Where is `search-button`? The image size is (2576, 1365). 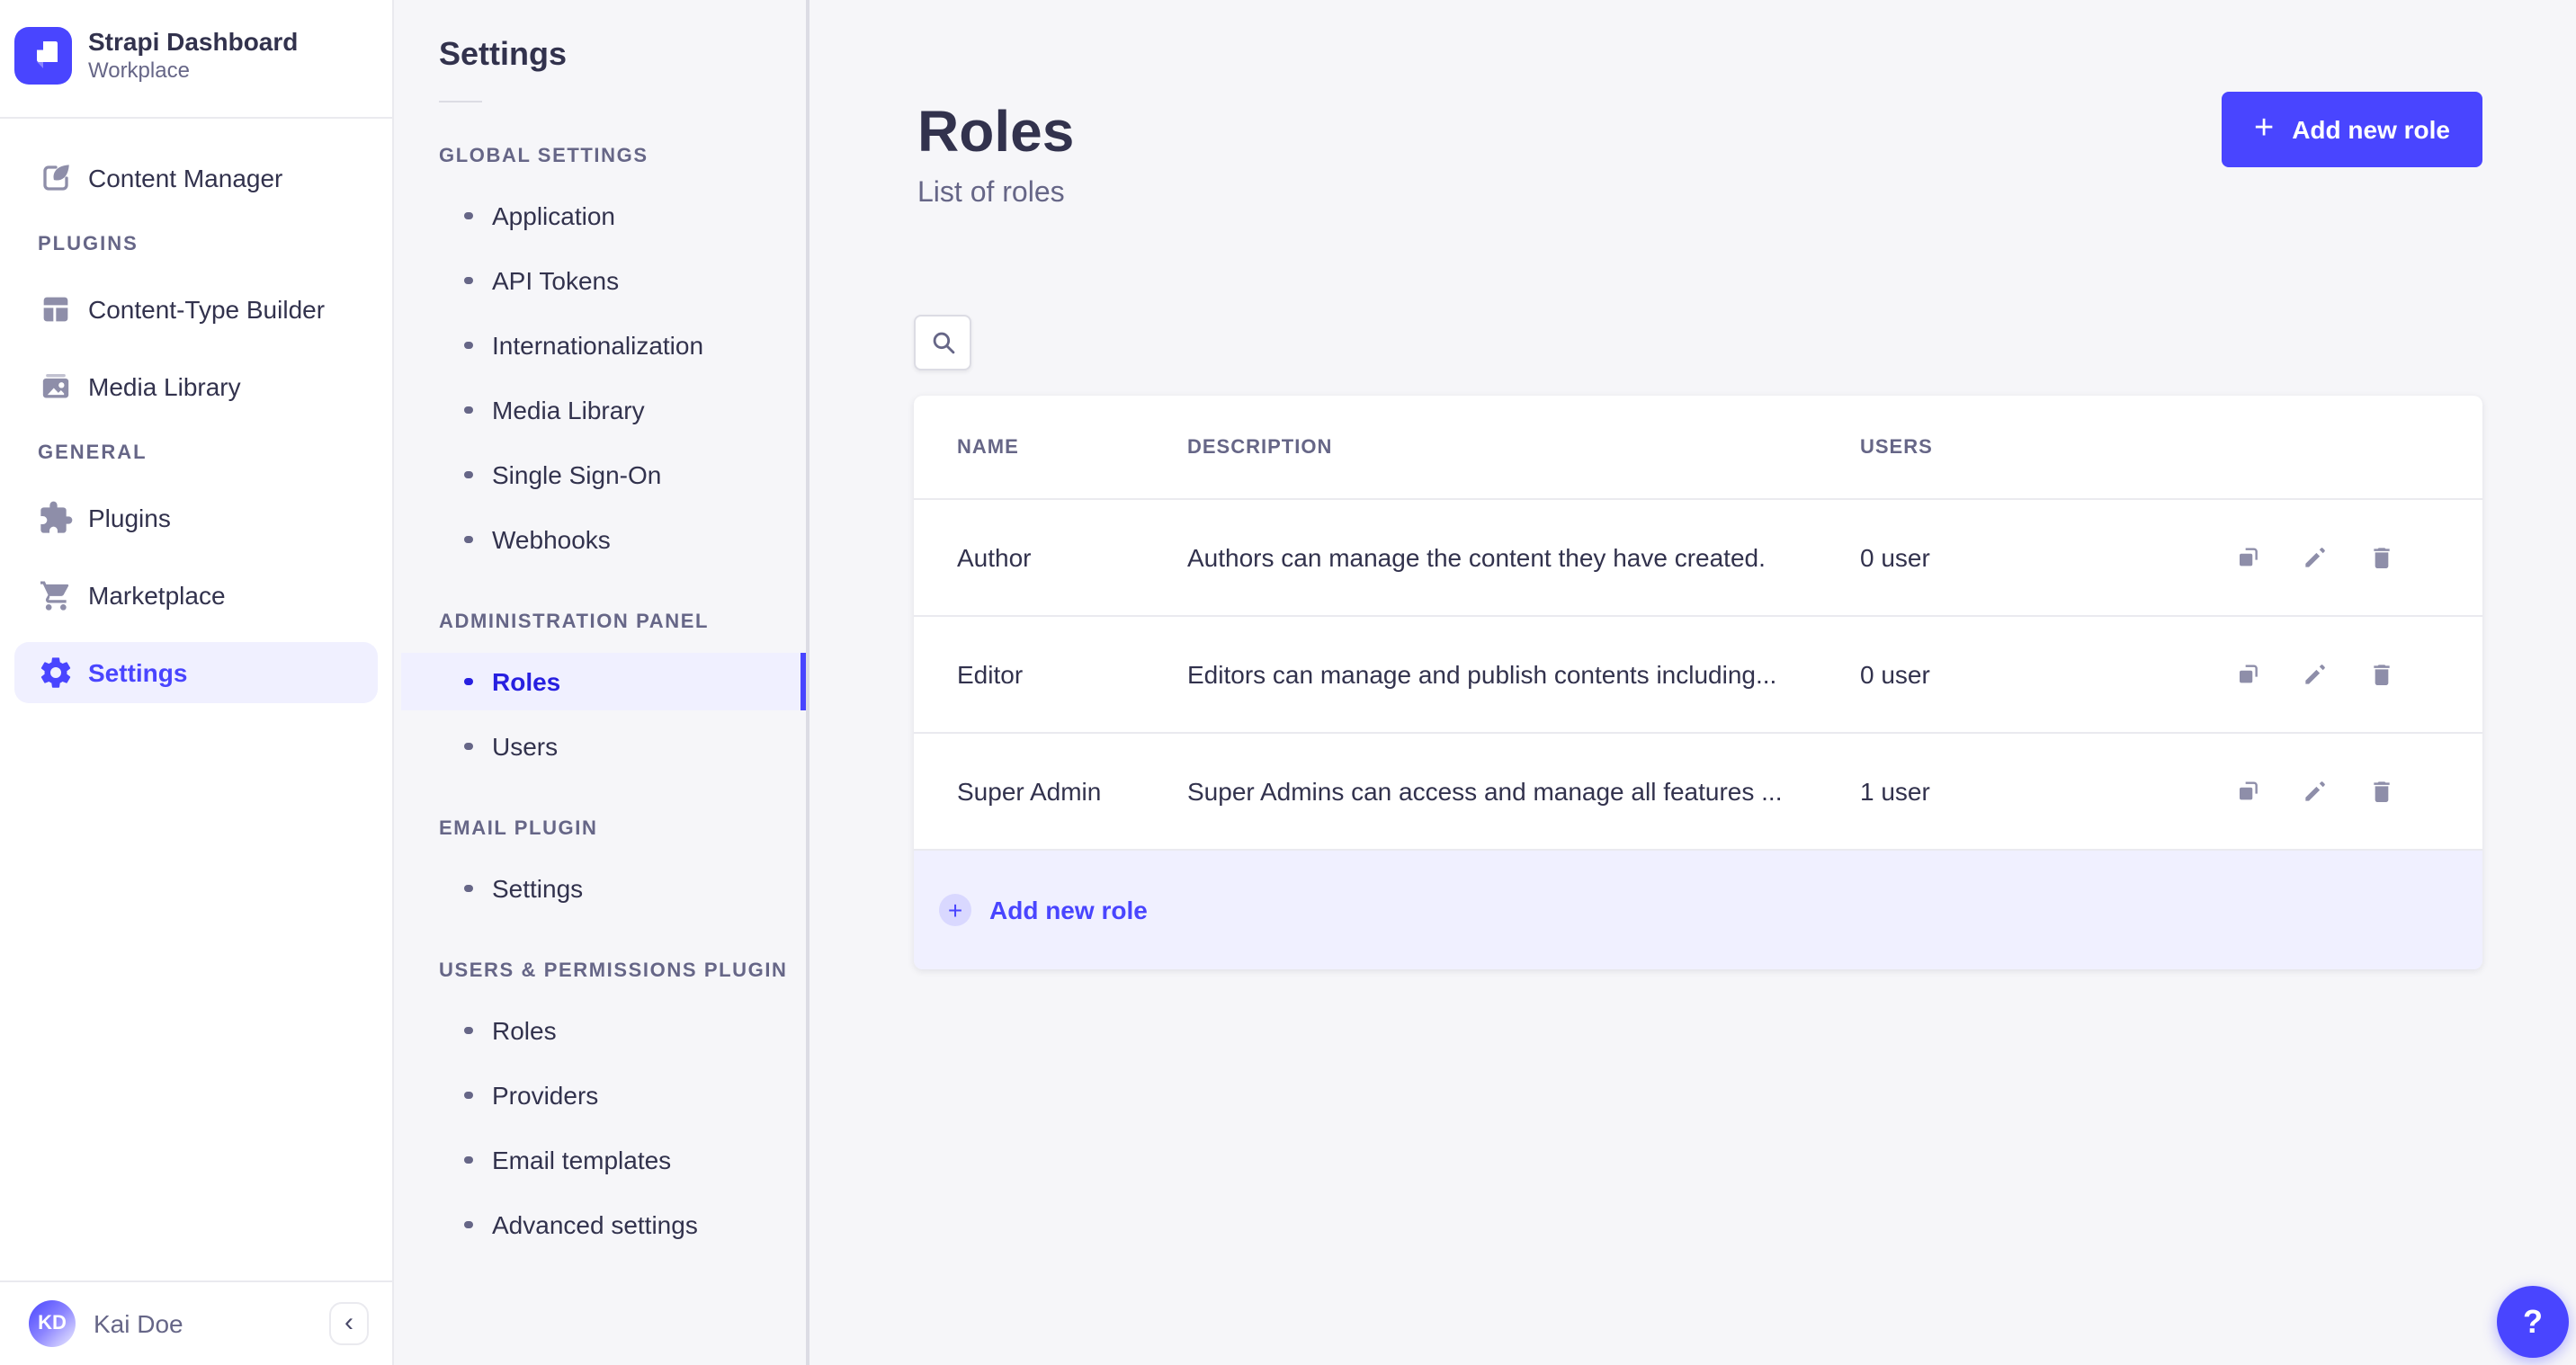 search-button is located at coordinates (942, 342).